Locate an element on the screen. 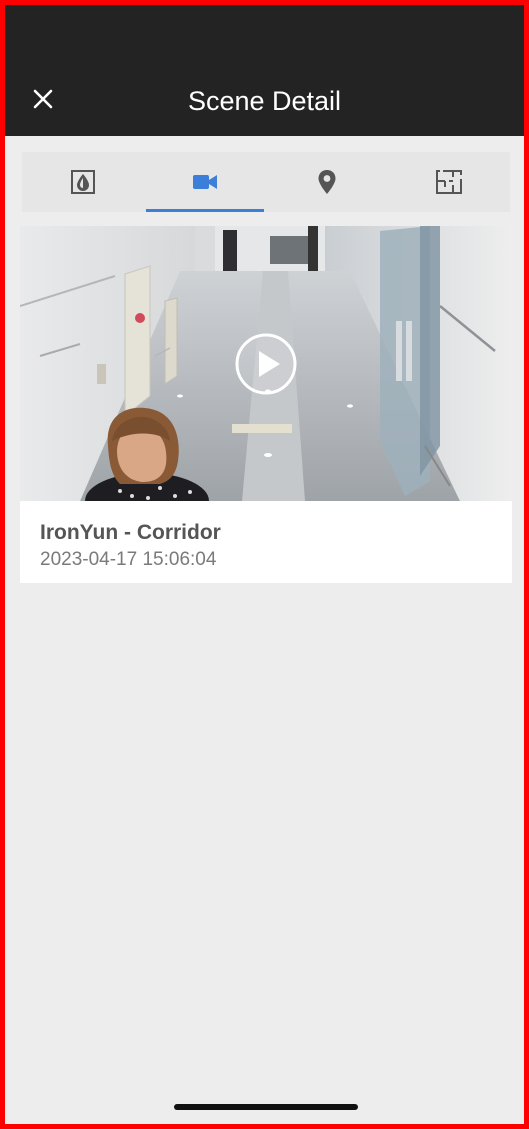 The image size is (529, 1129). drop-icon is located at coordinates (83, 182).